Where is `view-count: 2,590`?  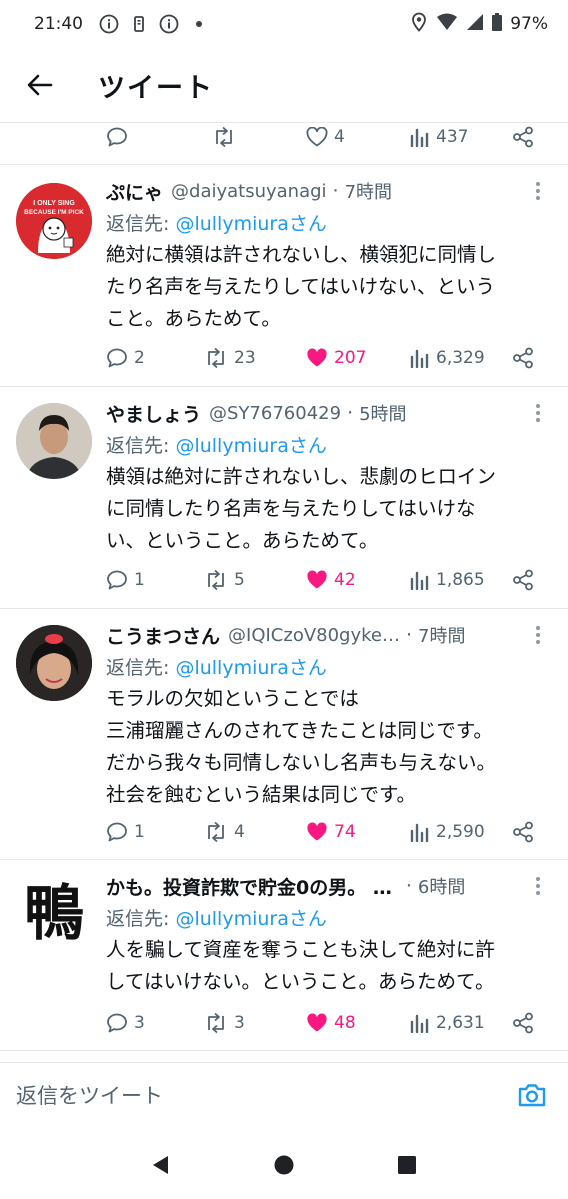 view-count: 2,590 is located at coordinates (460, 832).